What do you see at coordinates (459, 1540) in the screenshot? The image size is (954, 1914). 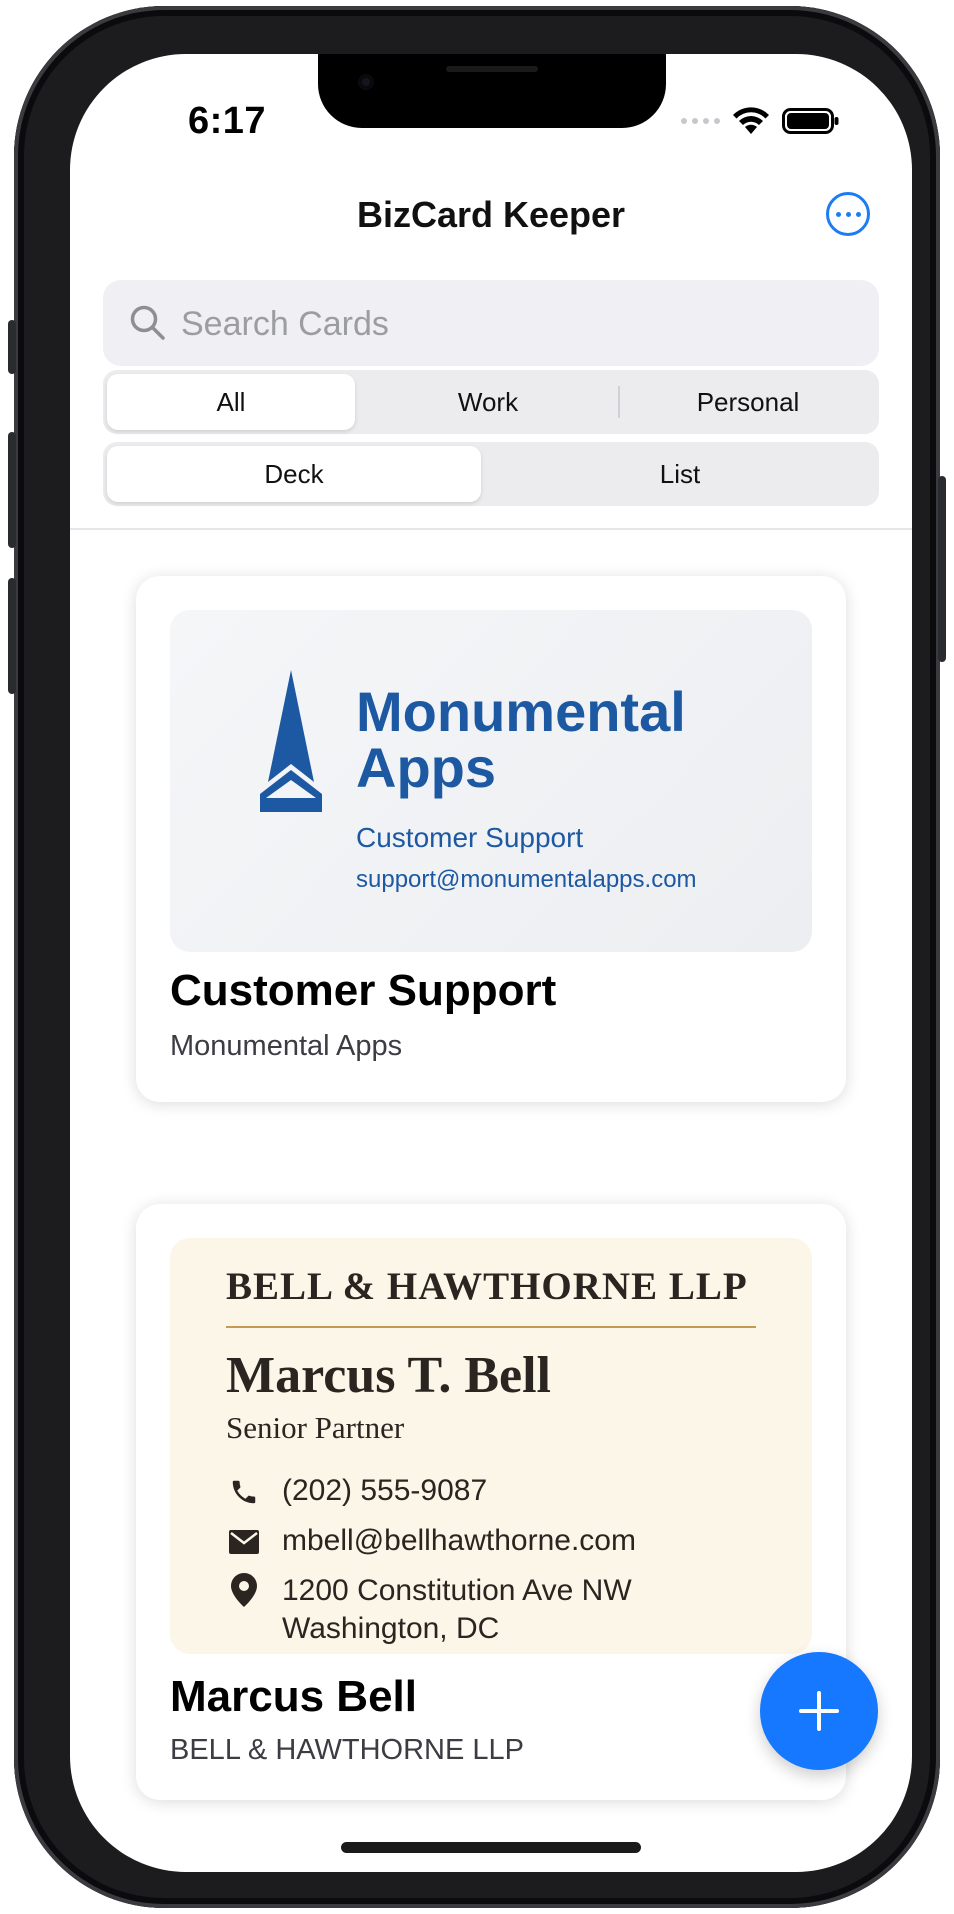 I see `card-email: mbell@bellhawthorne.com` at bounding box center [459, 1540].